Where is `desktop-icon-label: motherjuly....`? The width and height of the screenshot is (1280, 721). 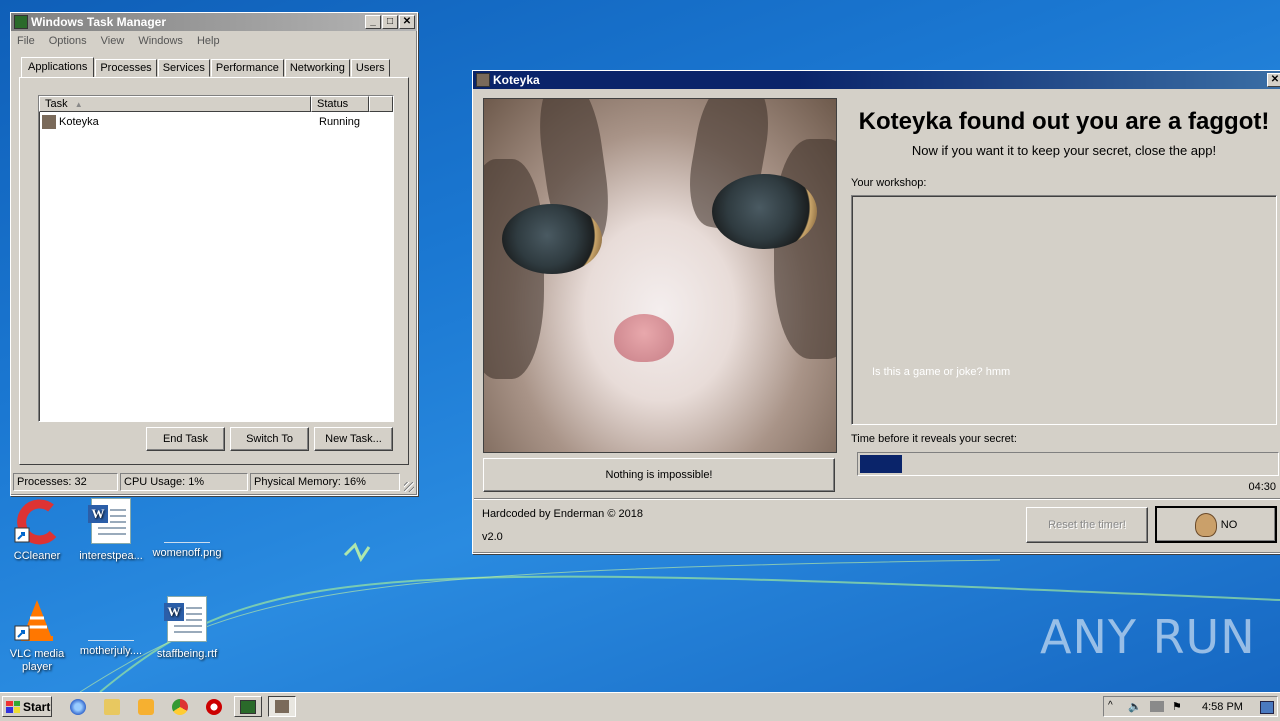
desktop-icon-label: motherjuly.... is located at coordinates (111, 651).